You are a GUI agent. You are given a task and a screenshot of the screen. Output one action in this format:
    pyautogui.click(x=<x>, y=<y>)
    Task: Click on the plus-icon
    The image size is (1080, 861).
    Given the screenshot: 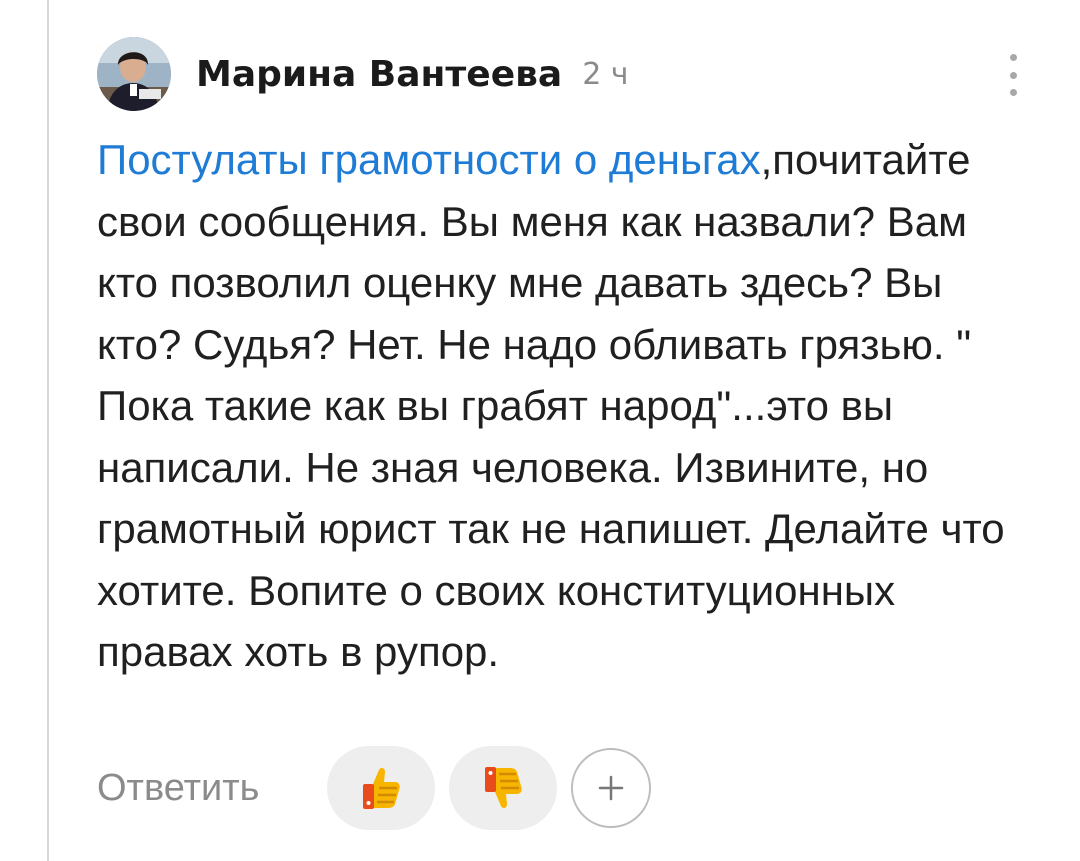 What is the action you would take?
    pyautogui.click(x=611, y=788)
    